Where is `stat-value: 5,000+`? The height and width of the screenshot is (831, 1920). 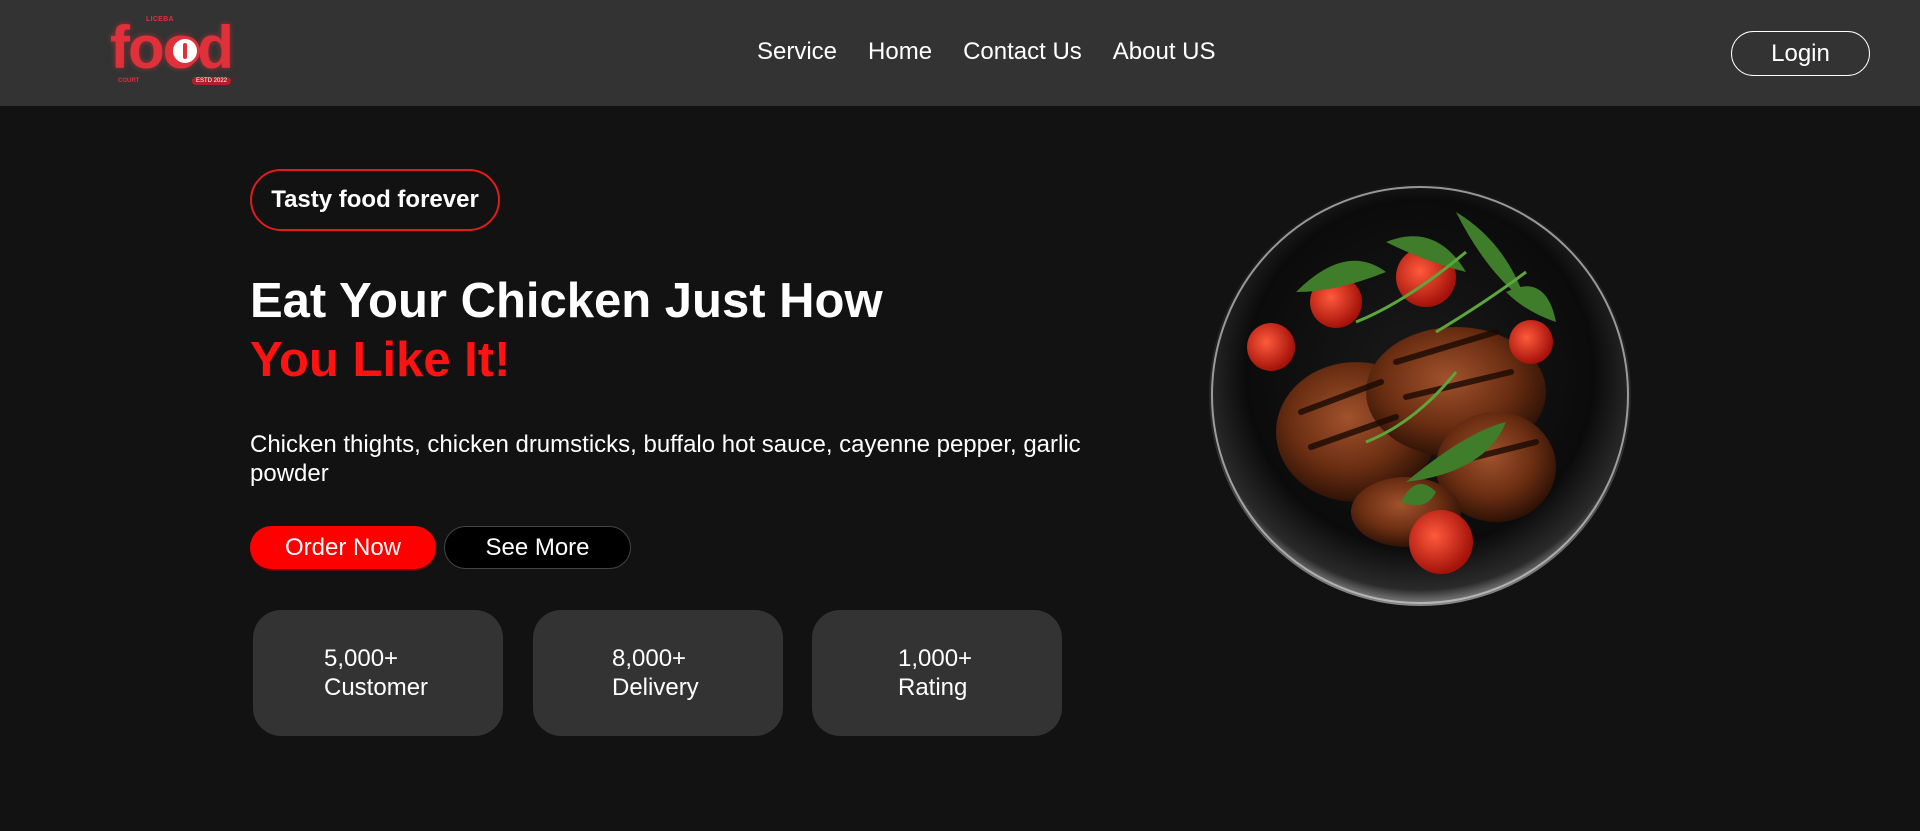 stat-value: 5,000+ is located at coordinates (361, 658).